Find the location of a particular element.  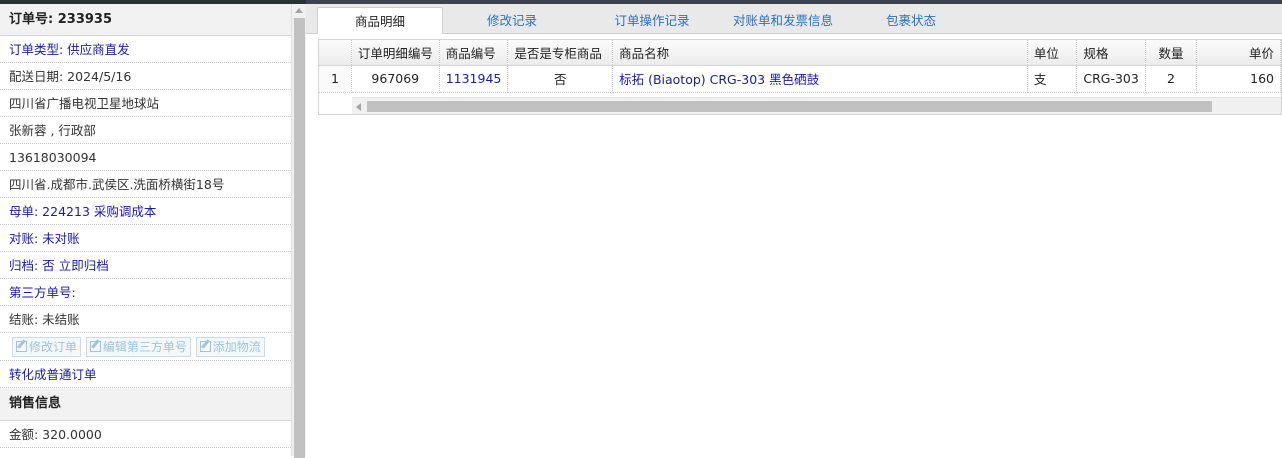

edit-order-button: 修改订单 is located at coordinates (47, 347).